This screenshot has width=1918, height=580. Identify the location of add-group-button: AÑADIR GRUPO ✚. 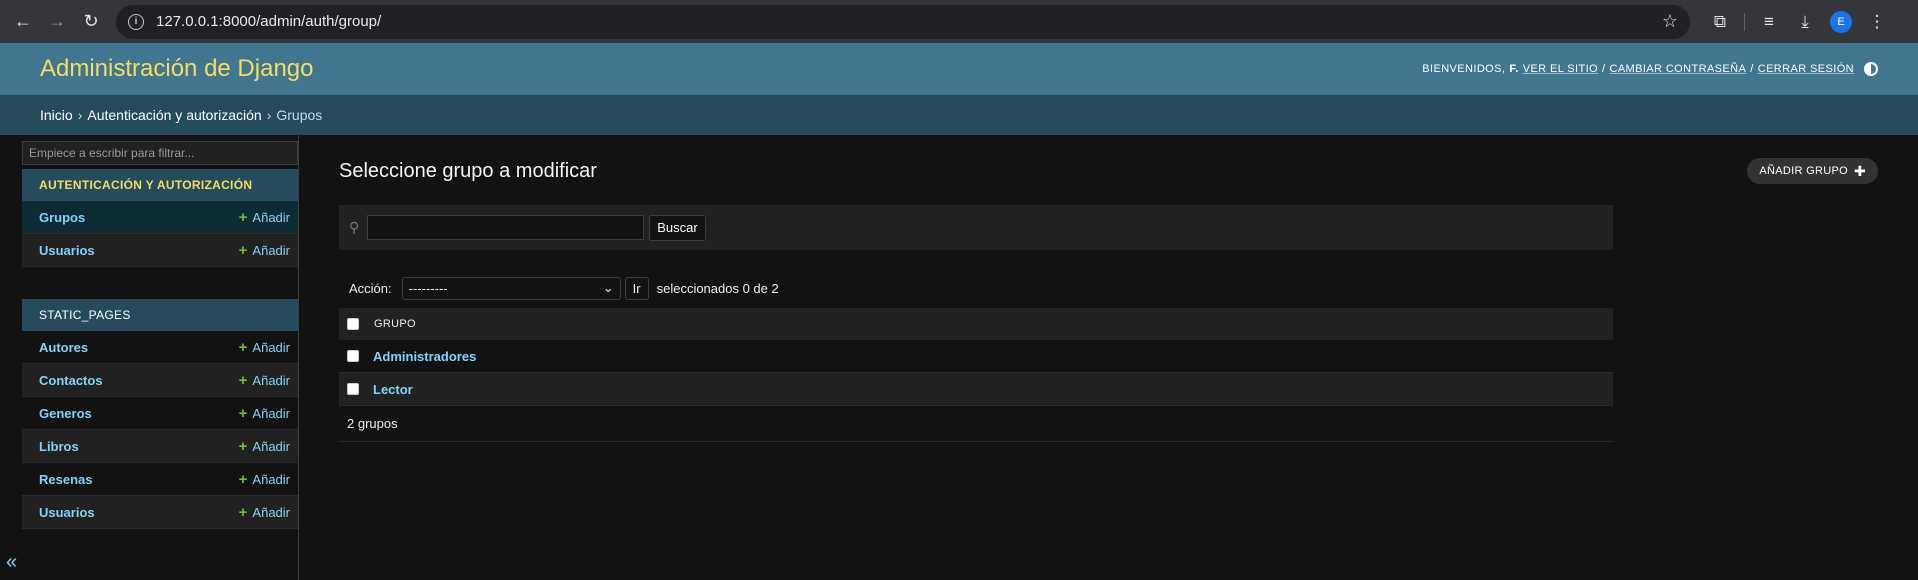
(1812, 171).